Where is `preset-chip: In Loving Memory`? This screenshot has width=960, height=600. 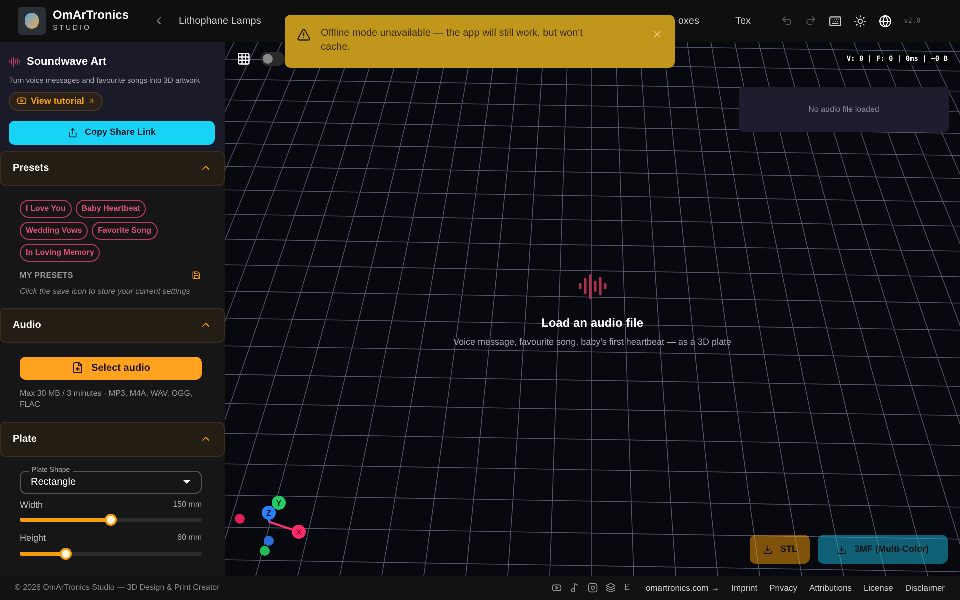
preset-chip: In Loving Memory is located at coordinates (60, 253).